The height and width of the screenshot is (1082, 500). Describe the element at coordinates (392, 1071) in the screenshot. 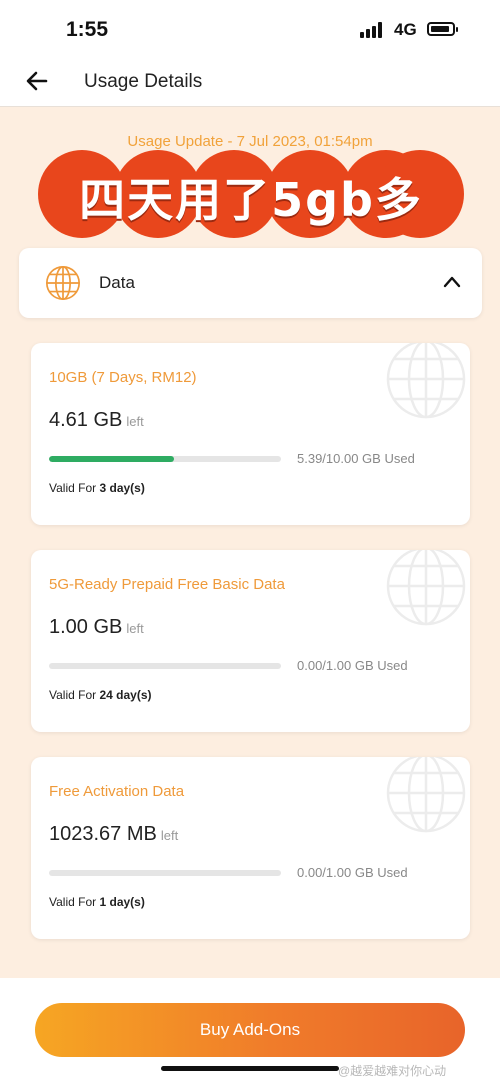

I see `watermark-text: @越爱越难对你心动` at that location.